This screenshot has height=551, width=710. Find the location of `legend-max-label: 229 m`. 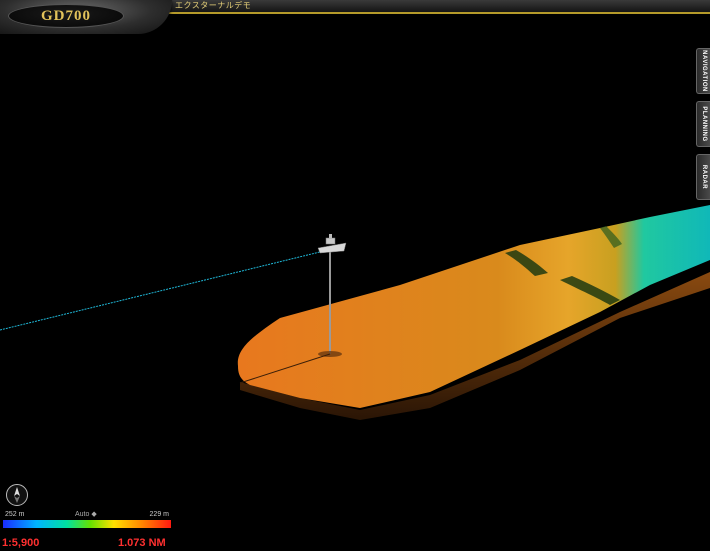

legend-max-label: 229 m is located at coordinates (159, 514).